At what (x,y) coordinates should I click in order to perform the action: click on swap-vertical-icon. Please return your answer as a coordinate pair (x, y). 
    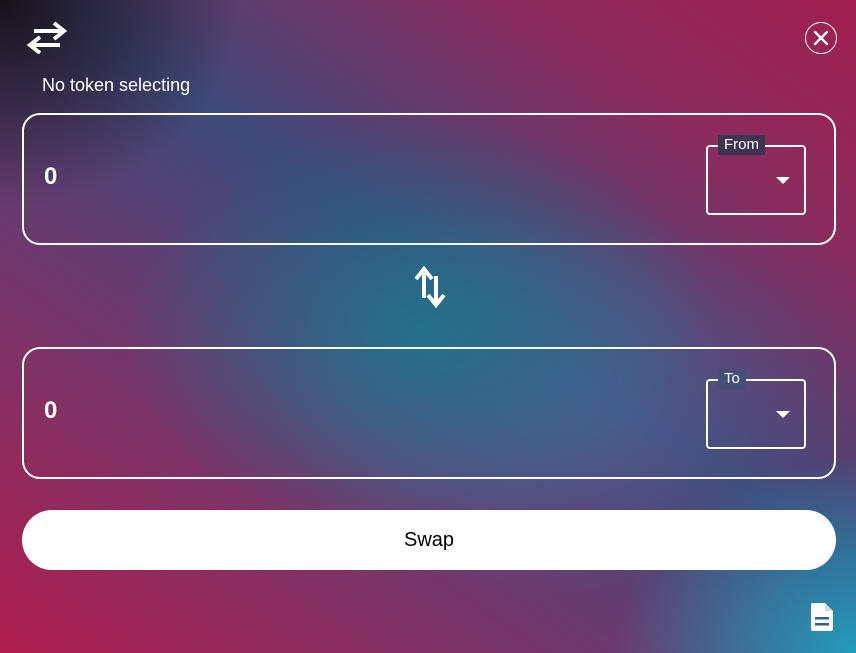
    Looking at the image, I should click on (430, 287).